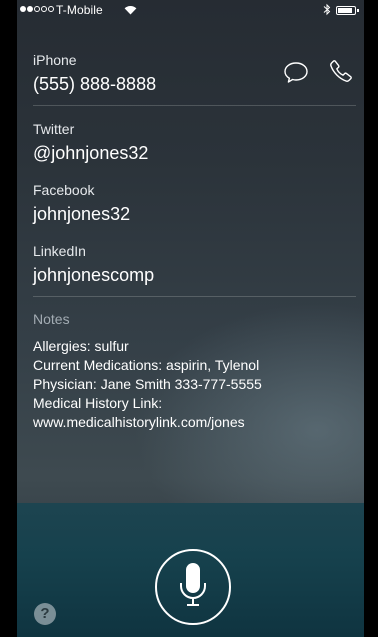 This screenshot has width=378, height=637. Describe the element at coordinates (51, 319) in the screenshot. I see `notes-label: Notes` at that location.